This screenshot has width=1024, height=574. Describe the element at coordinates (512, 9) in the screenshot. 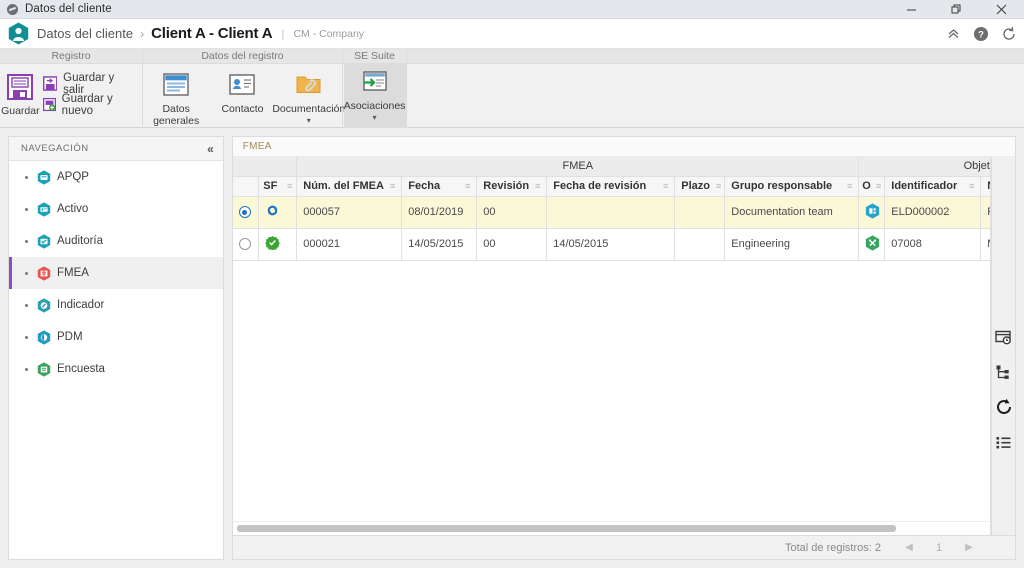

I see `window-titlebar: Datos del cliente` at that location.